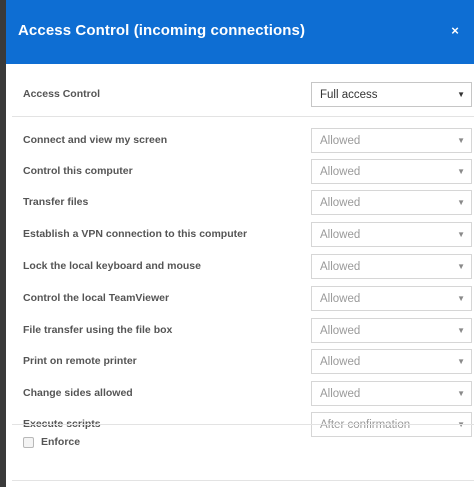 This screenshot has height=487, width=474. I want to click on permission-label: Connect and view my screen, so click(95, 140).